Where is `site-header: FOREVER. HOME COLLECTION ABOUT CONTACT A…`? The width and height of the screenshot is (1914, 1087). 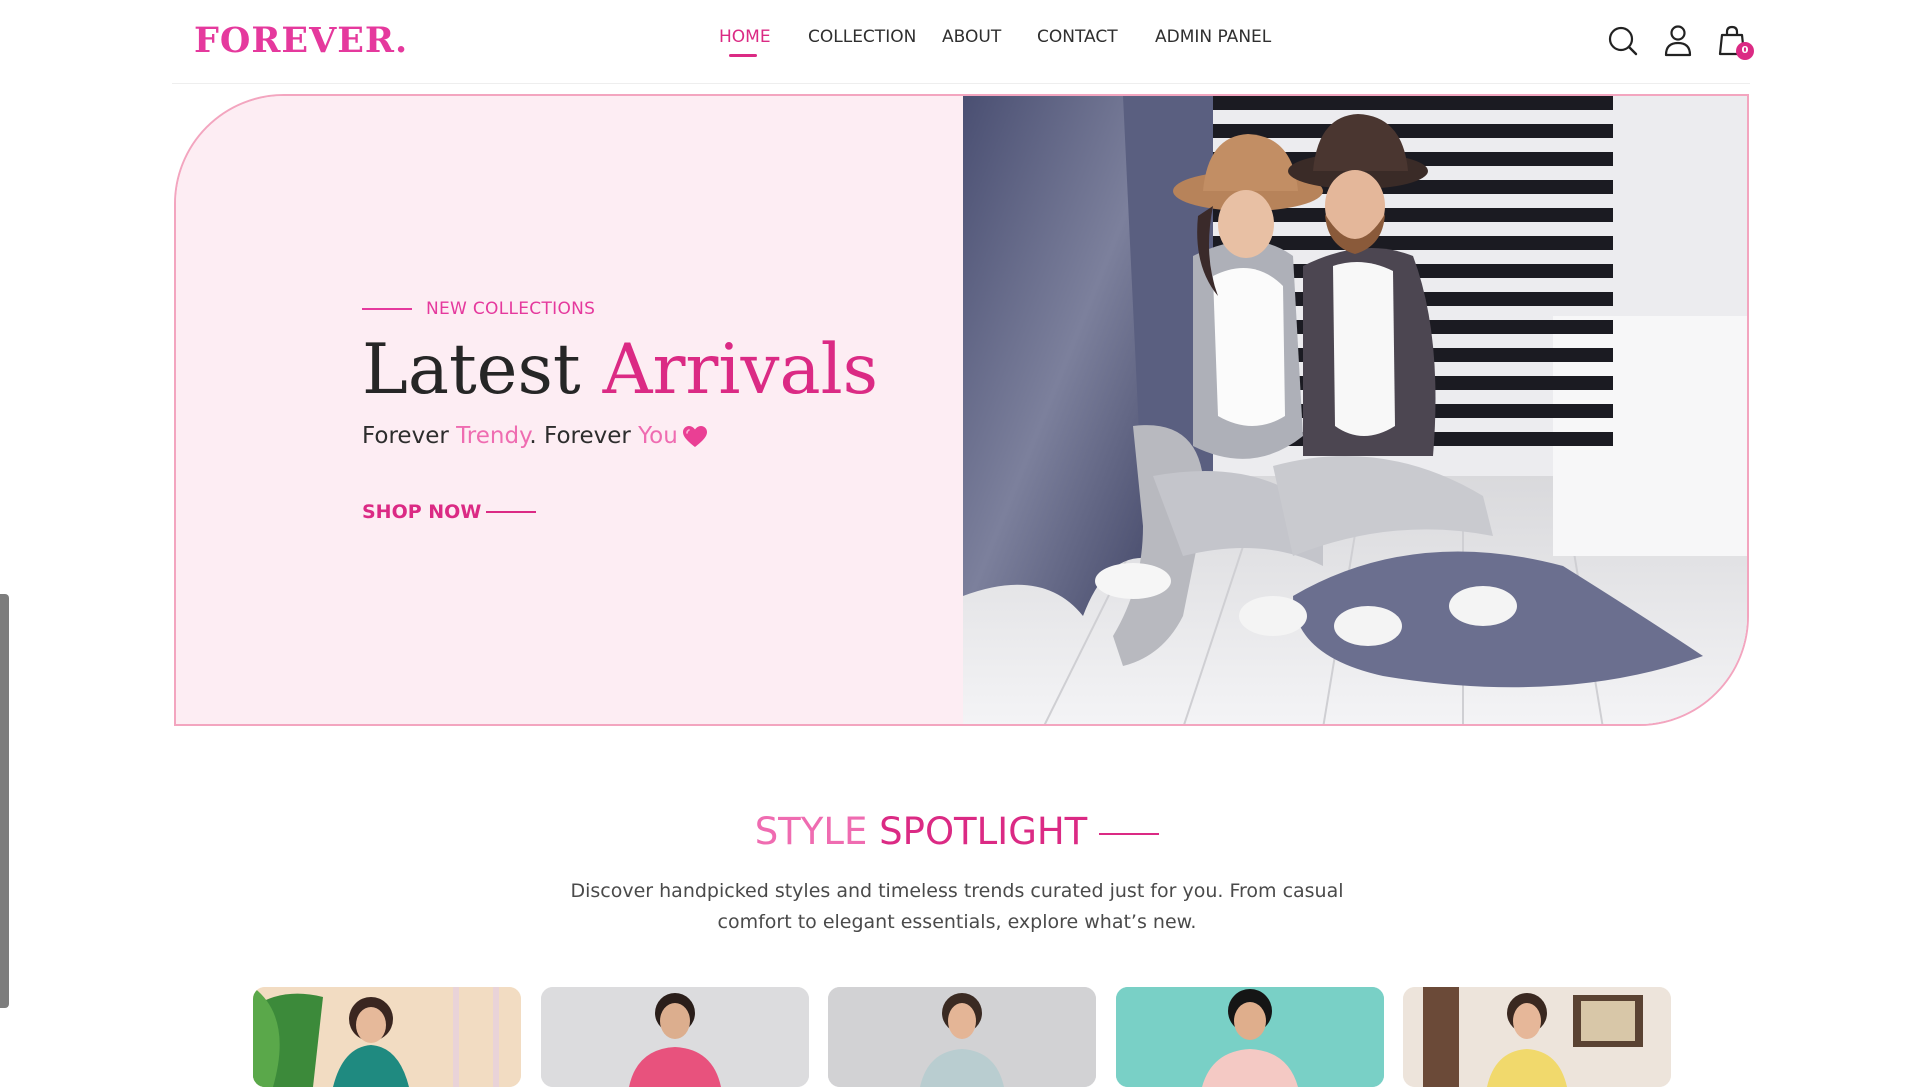
site-header: FOREVER. HOME COLLECTION ABOUT CONTACT A… is located at coordinates (963, 42).